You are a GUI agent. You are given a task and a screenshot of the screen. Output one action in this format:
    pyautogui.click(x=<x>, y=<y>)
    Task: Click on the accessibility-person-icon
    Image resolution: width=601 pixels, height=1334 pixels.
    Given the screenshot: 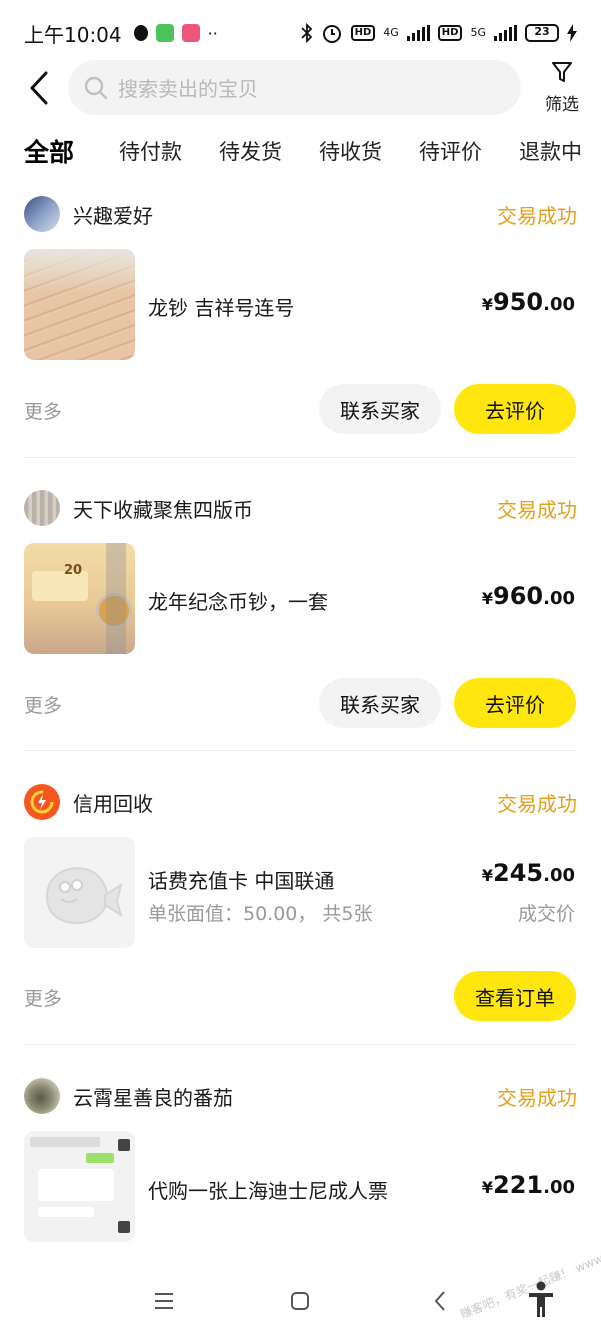 What is the action you would take?
    pyautogui.click(x=541, y=1299)
    